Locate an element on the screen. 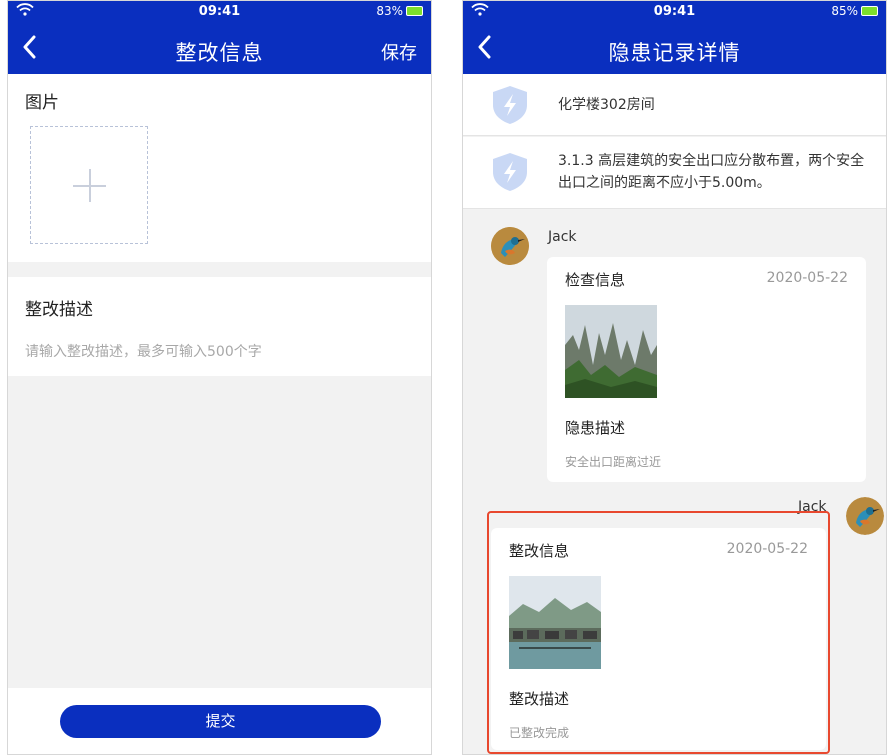 The image size is (887, 755). description-section: 整改描述 请输入整改描述，最多可输入500个字 is located at coordinates (219, 326).